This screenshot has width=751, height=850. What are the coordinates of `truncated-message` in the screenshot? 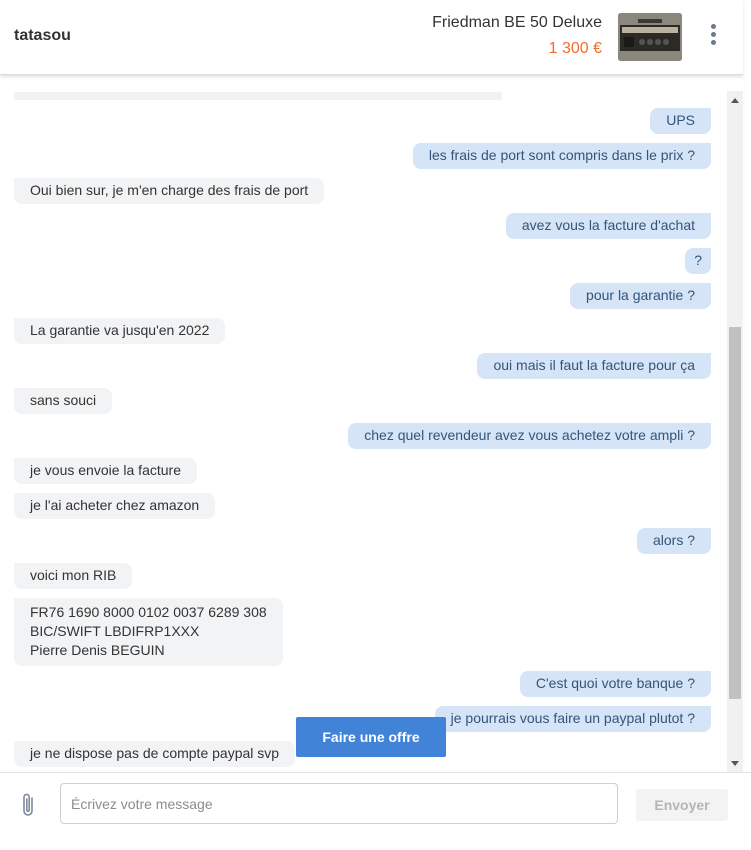 It's located at (258, 96).